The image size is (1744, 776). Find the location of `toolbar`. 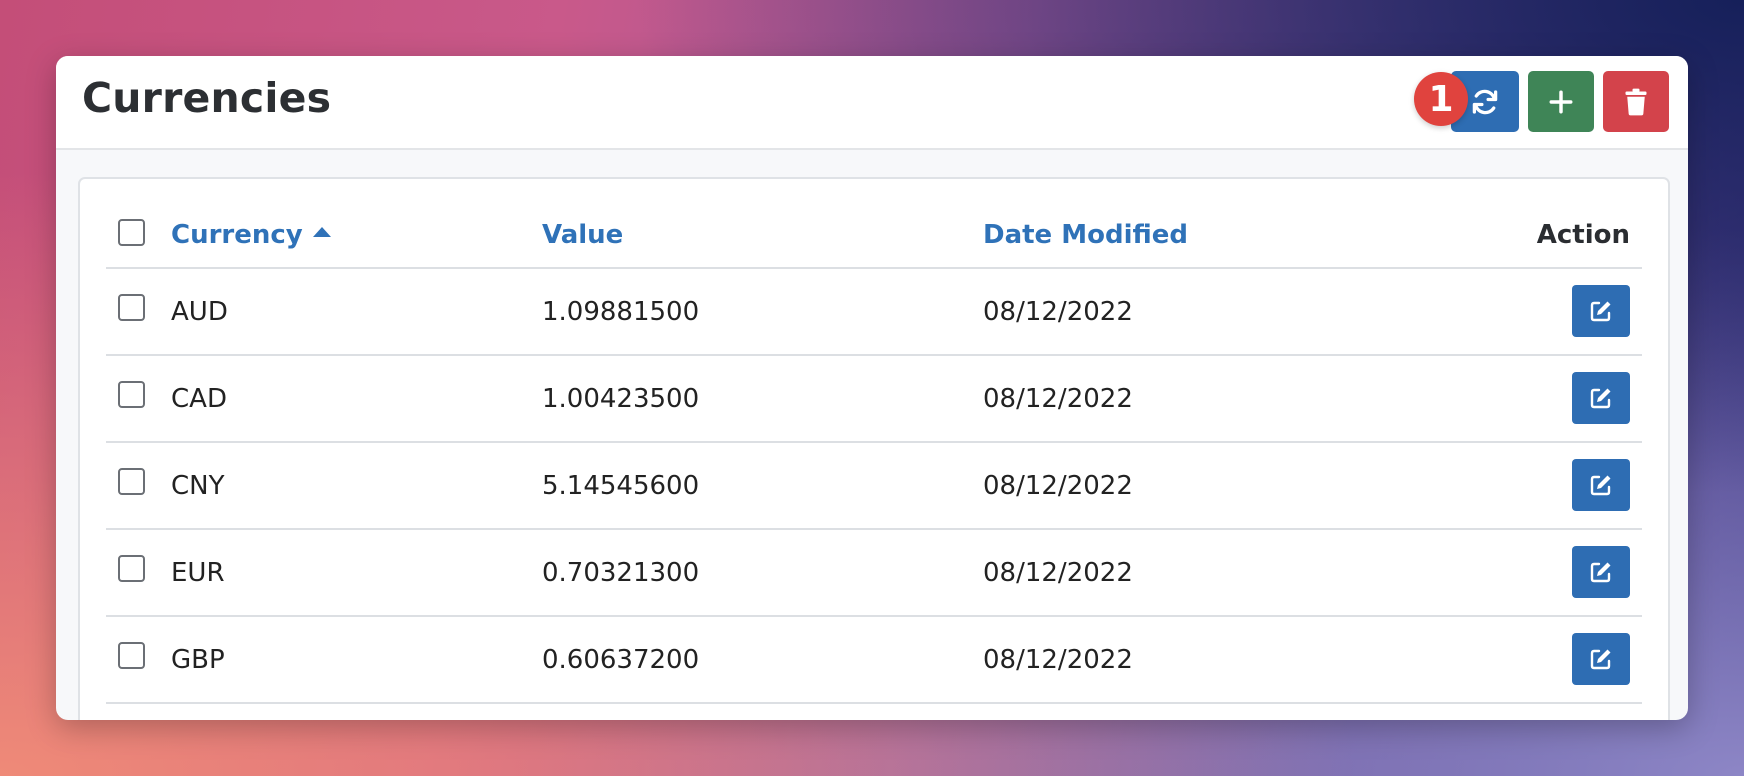

toolbar is located at coordinates (1560, 101).